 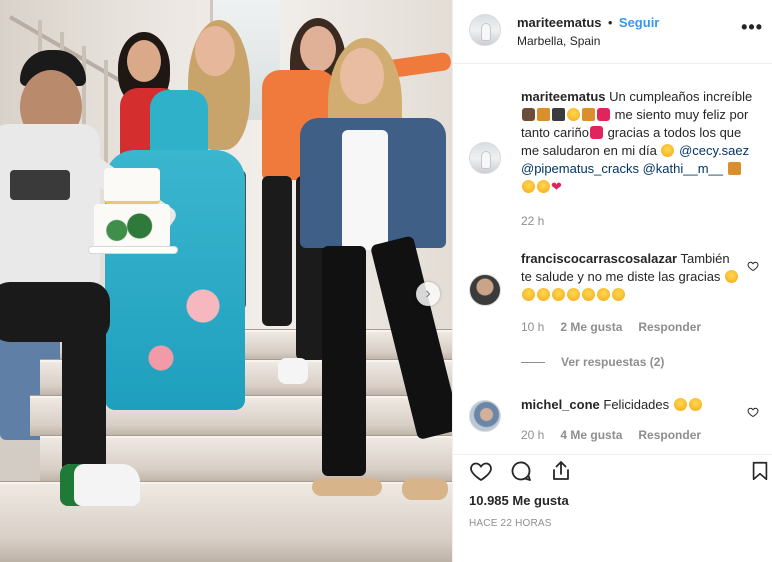 I want to click on cake-emoji-icon, so click(x=528, y=114).